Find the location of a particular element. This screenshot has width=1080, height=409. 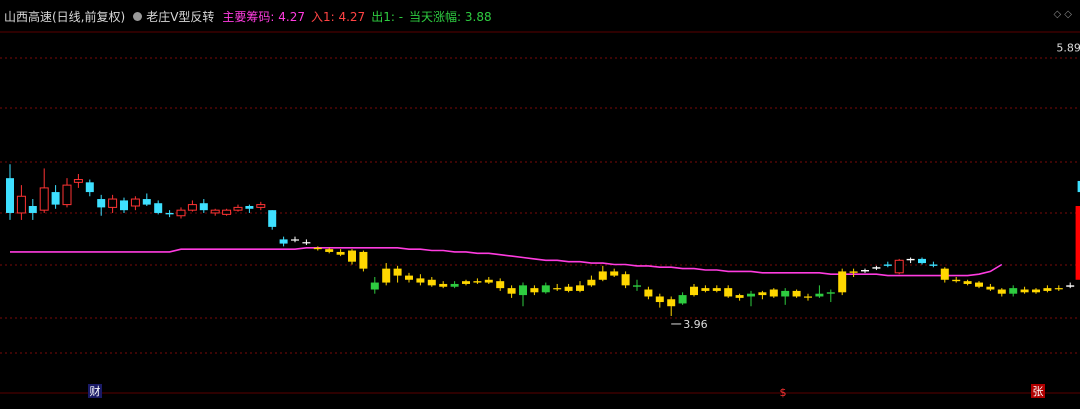

high-price-label: 5.89 is located at coordinates (1068, 47).